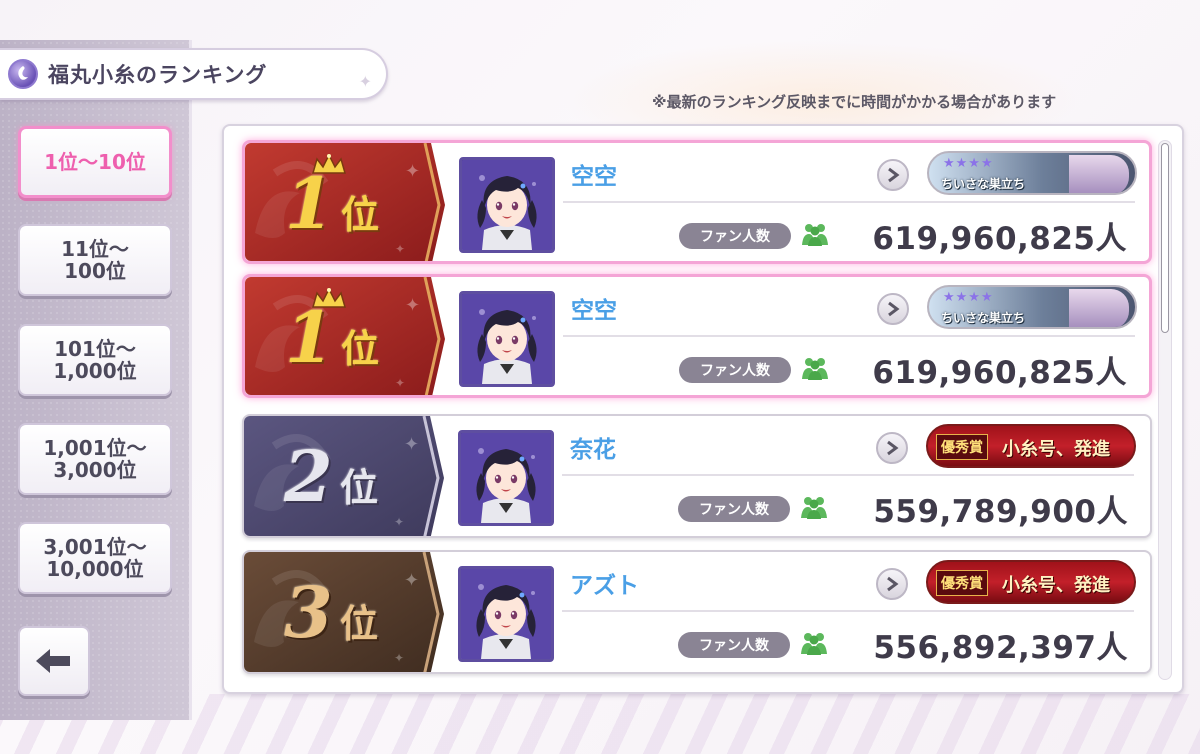 The width and height of the screenshot is (1200, 754). I want to click on player-name: アズト, so click(604, 586).